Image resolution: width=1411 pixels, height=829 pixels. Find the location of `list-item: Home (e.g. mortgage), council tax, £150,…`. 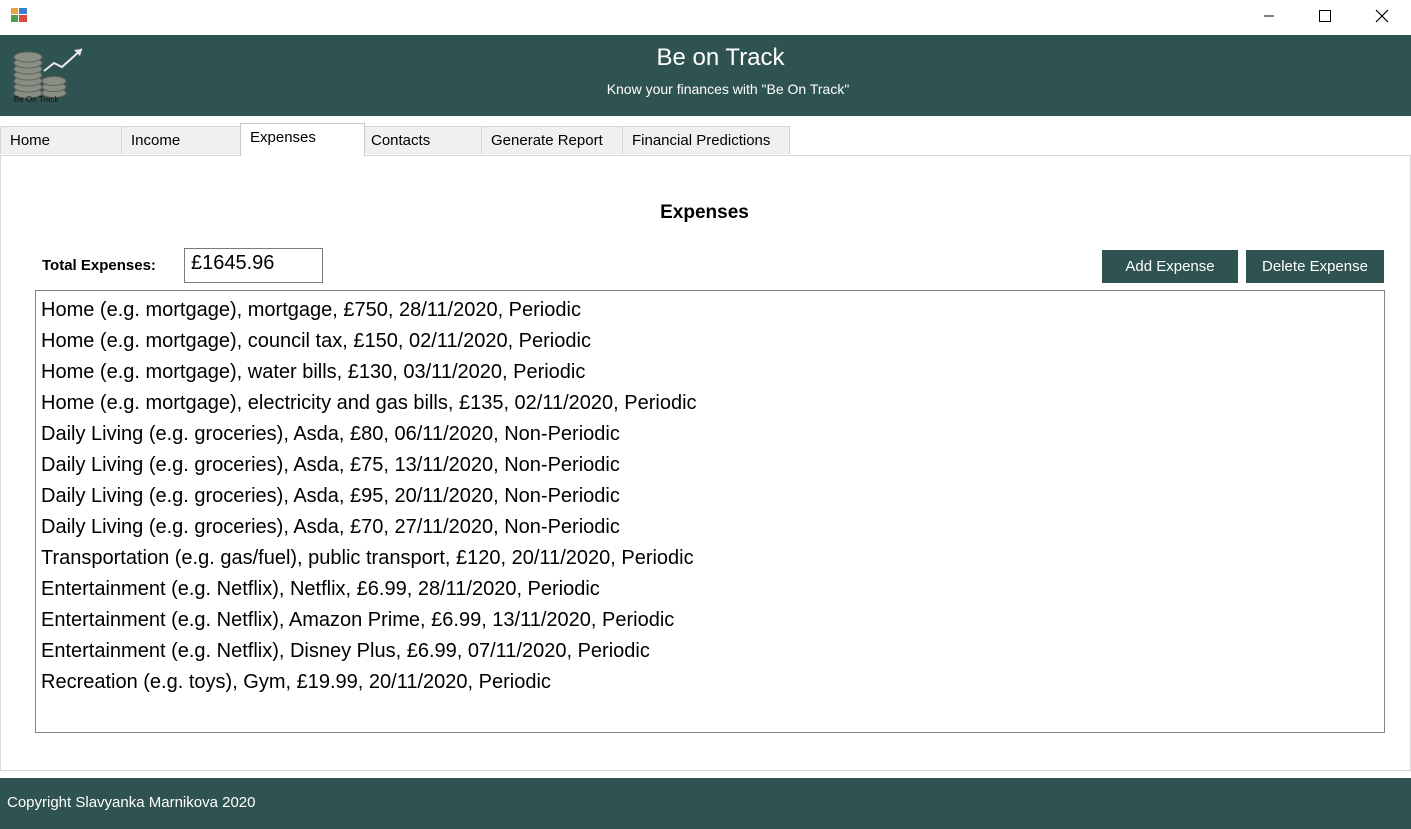

list-item: Home (e.g. mortgage), council tax, £150,… is located at coordinates (712, 341).